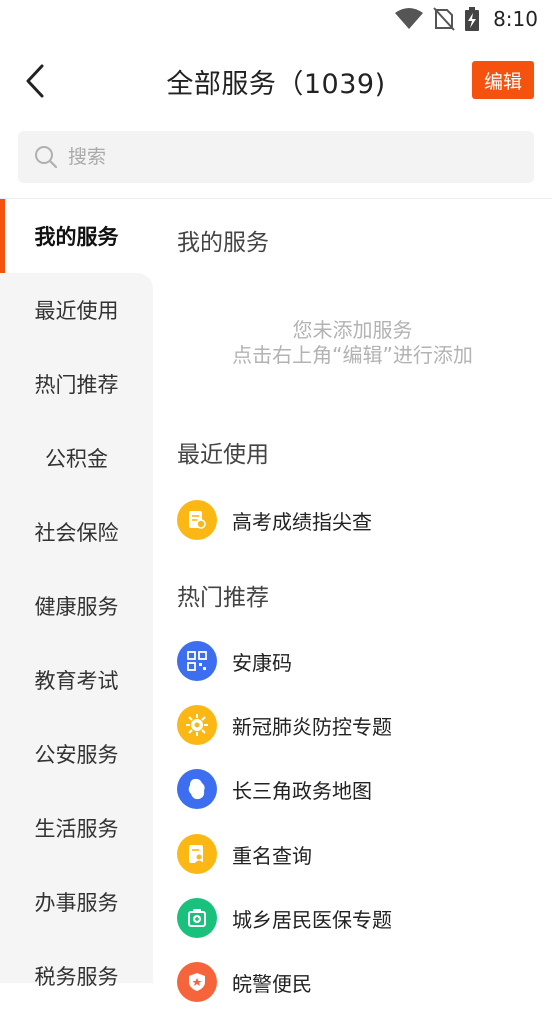  I want to click on search-bar, so click(276, 157).